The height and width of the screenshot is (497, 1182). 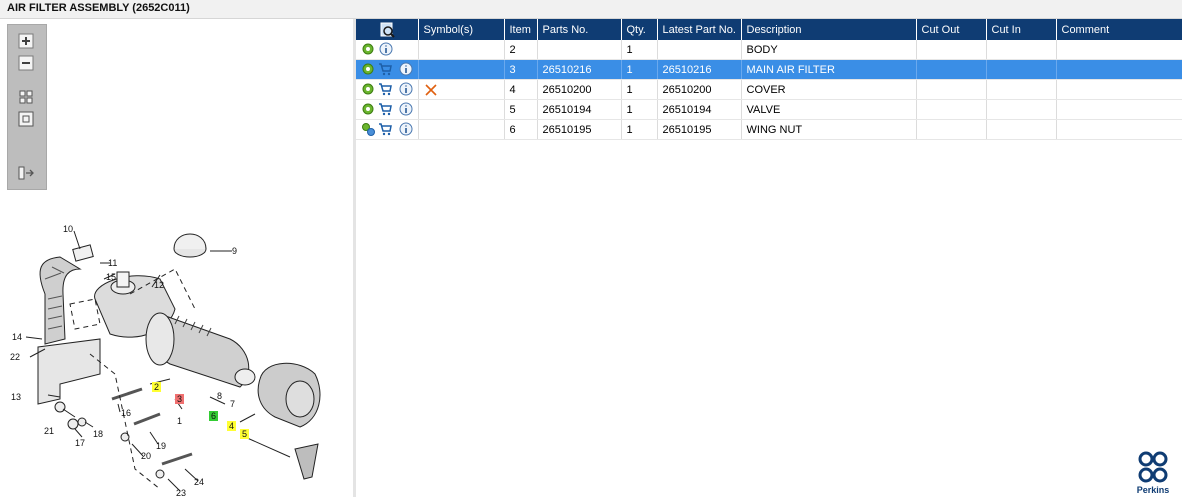 I want to click on zoom-out-button, so click(x=26, y=63).